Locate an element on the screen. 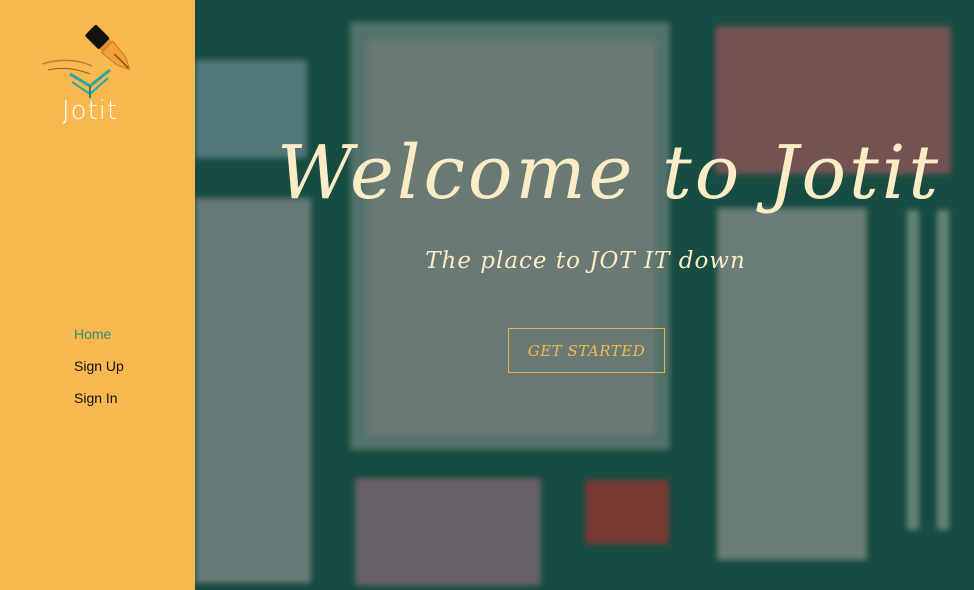 Image resolution: width=974 pixels, height=590 pixels. nav-link-sign-in: Sign In is located at coordinates (99, 398).